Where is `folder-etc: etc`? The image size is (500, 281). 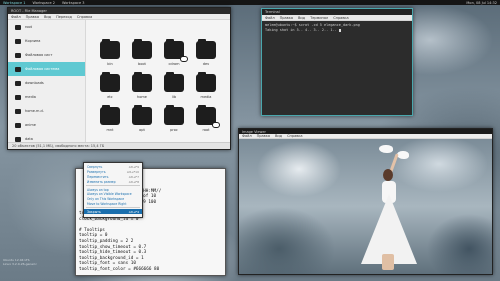
folder-etc: etc is located at coordinates (110, 85).